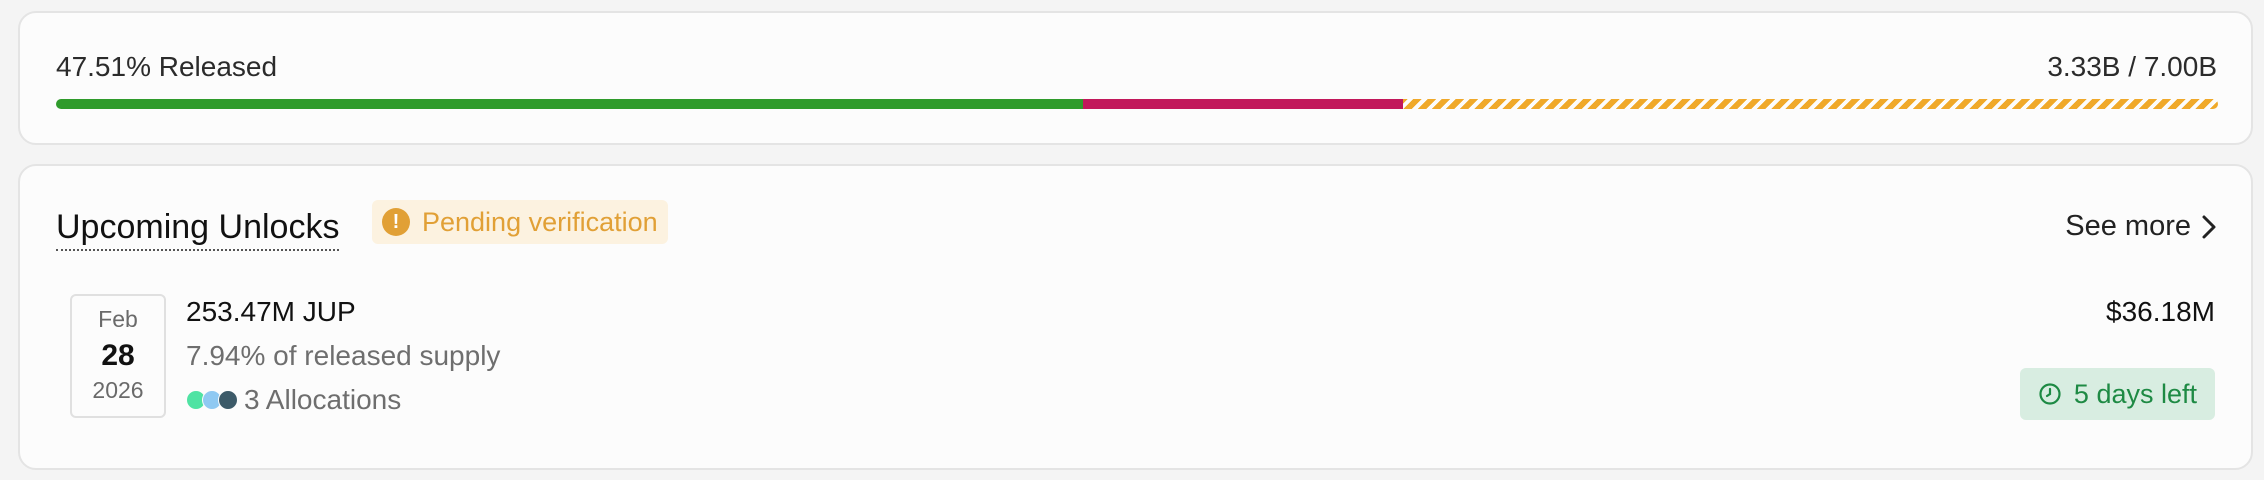 This screenshot has height=480, width=2264. I want to click on upcoming-unlocks-title: Upcoming Unlocks, so click(198, 228).